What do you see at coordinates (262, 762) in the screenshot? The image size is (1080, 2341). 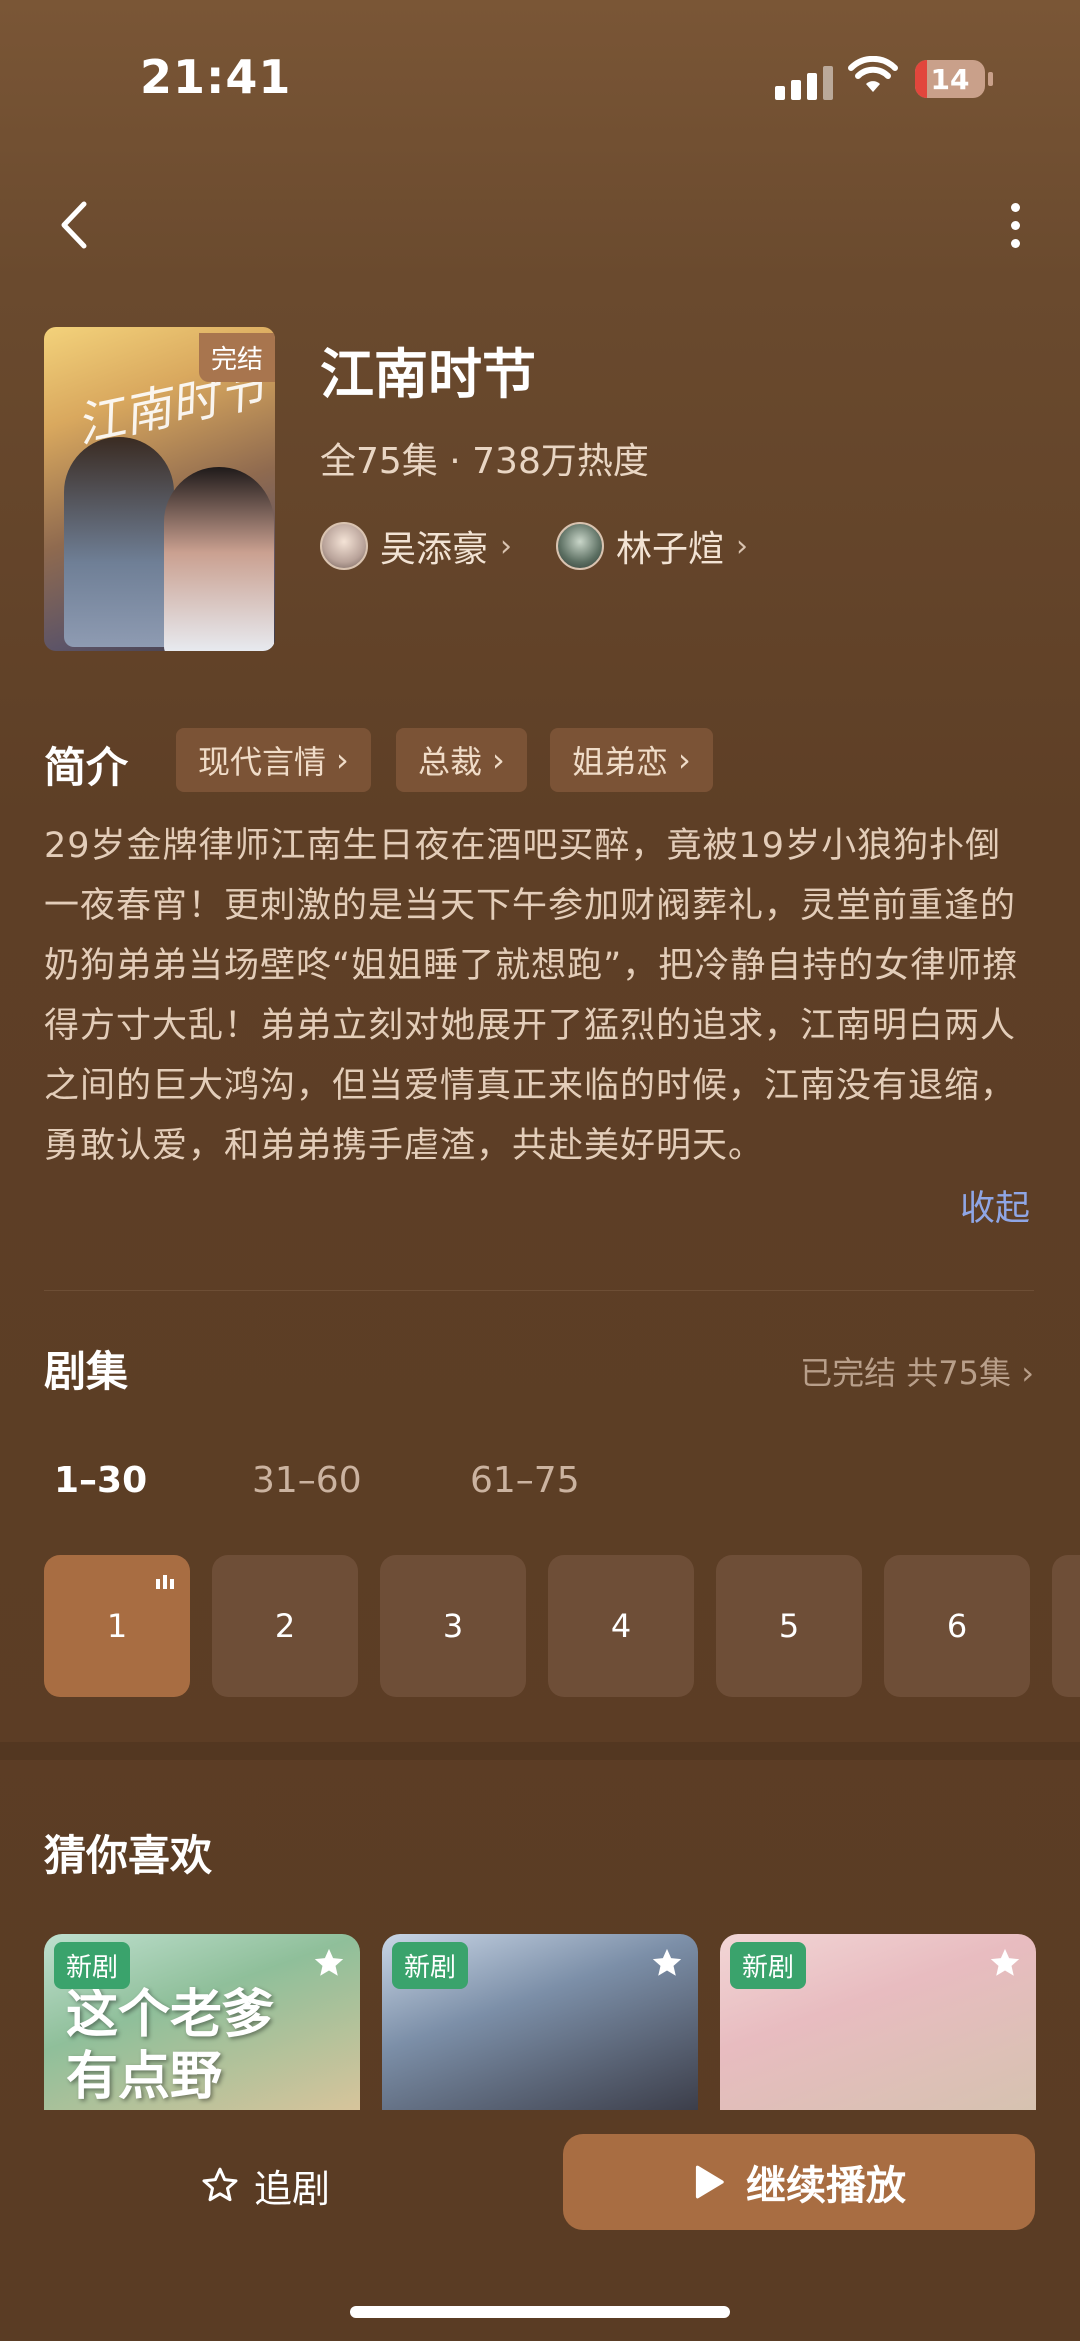 I see `tag-label: 现代言情` at bounding box center [262, 762].